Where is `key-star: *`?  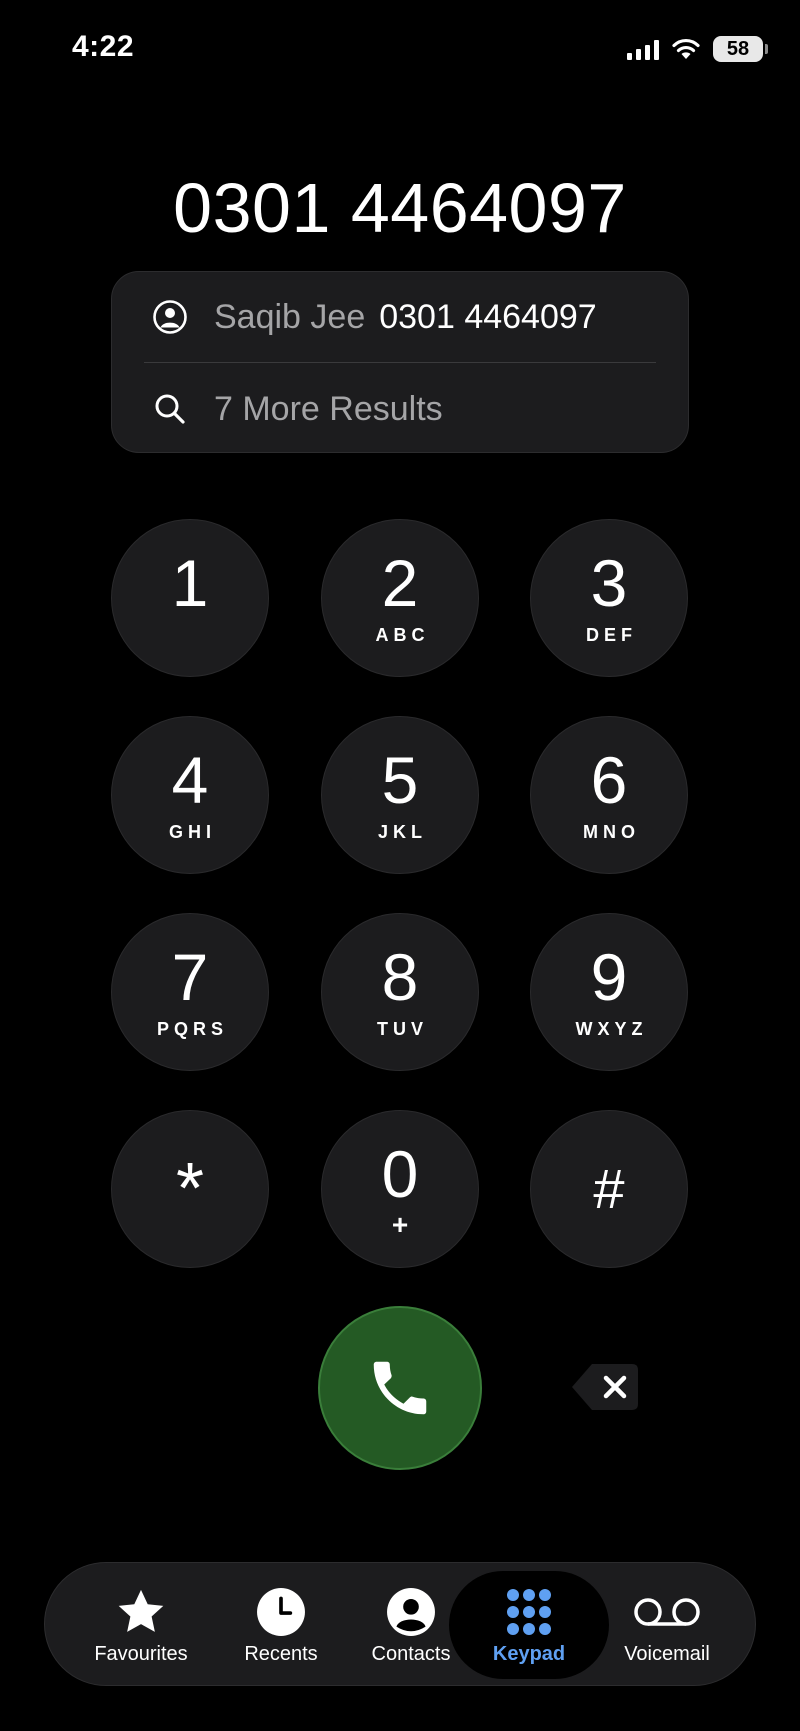 key-star: * is located at coordinates (190, 1189).